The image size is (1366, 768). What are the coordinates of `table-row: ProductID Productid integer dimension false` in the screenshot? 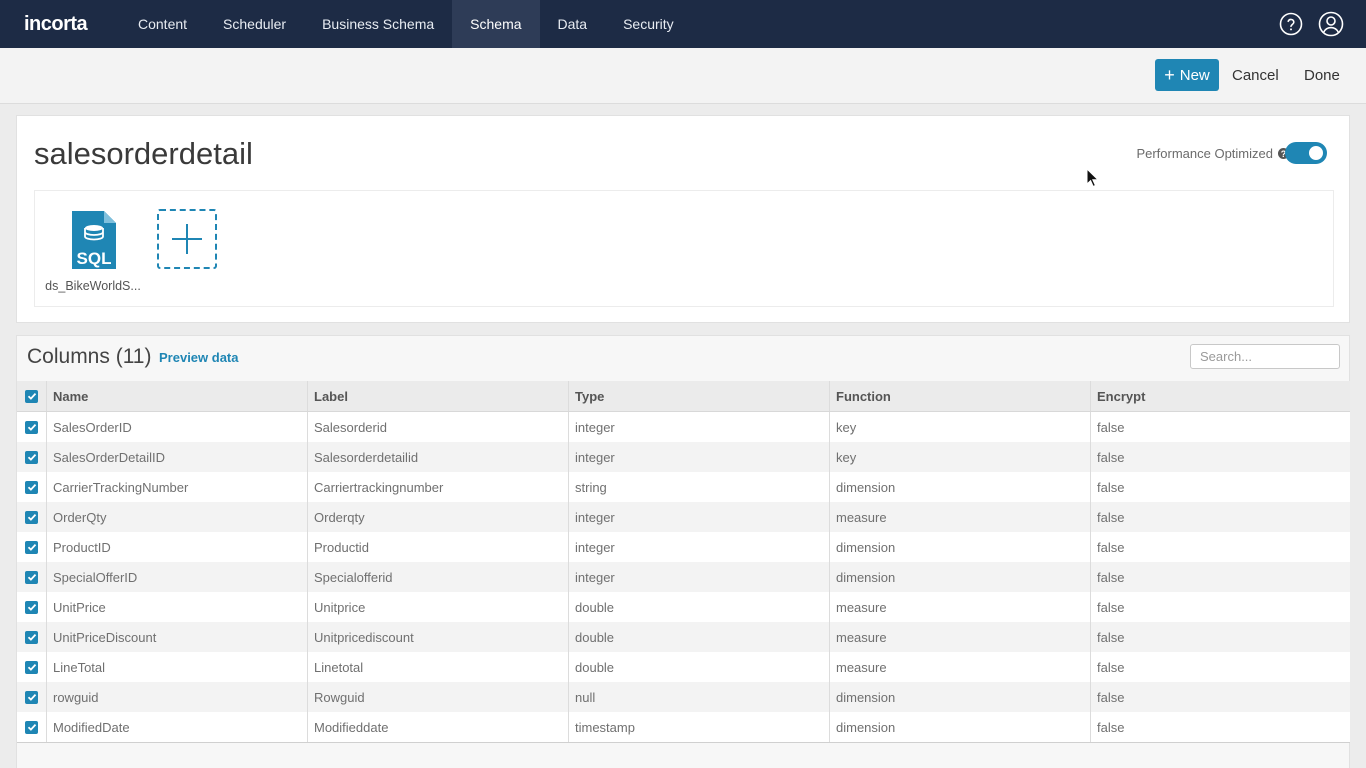 It's located at (683, 547).